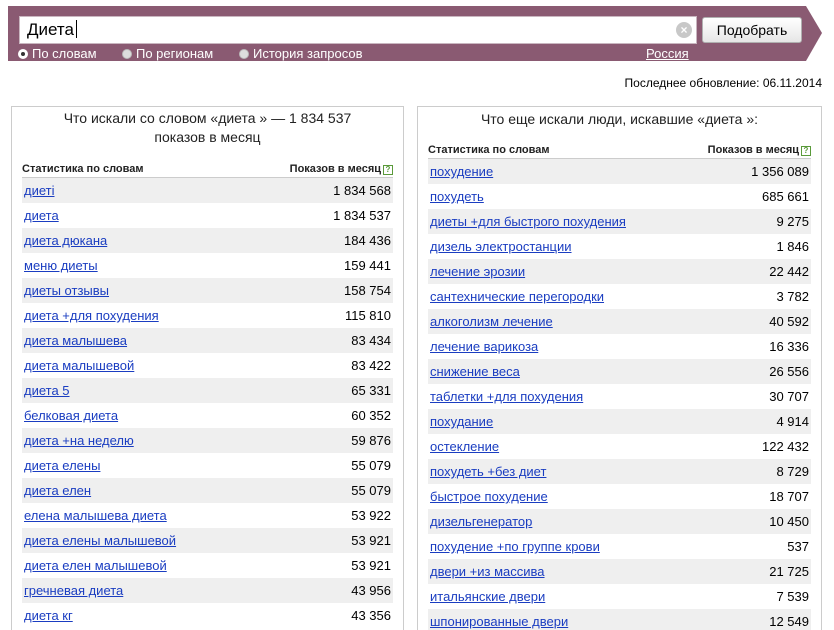 Image resolution: width=834 pixels, height=630 pixels. Describe the element at coordinates (752, 30) in the screenshot. I see `submit-button: Подобрать` at that location.